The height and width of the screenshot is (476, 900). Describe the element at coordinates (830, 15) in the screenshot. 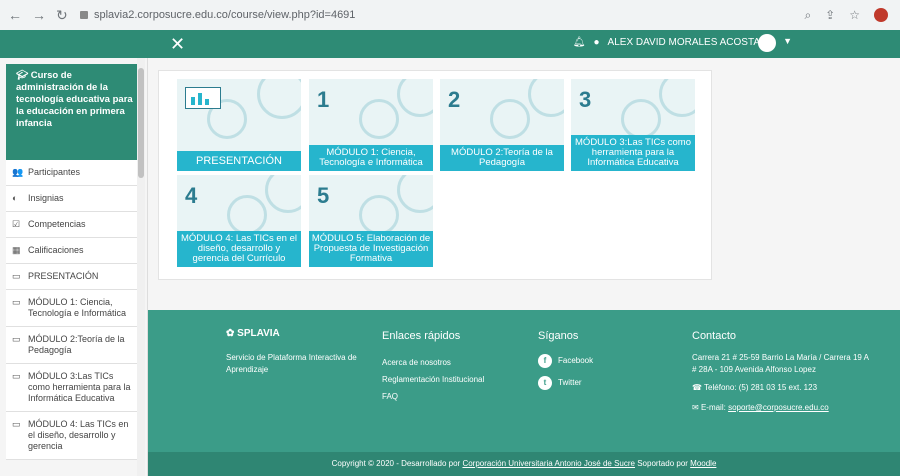

I see `share-icon: ⇪` at that location.